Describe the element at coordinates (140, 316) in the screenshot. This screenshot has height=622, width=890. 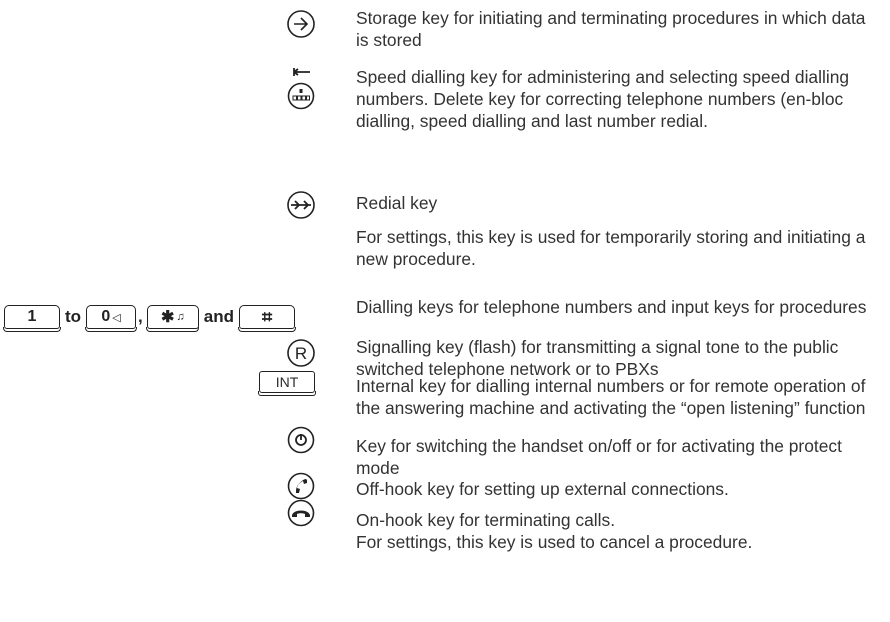
I see `comma-label: ,` at that location.